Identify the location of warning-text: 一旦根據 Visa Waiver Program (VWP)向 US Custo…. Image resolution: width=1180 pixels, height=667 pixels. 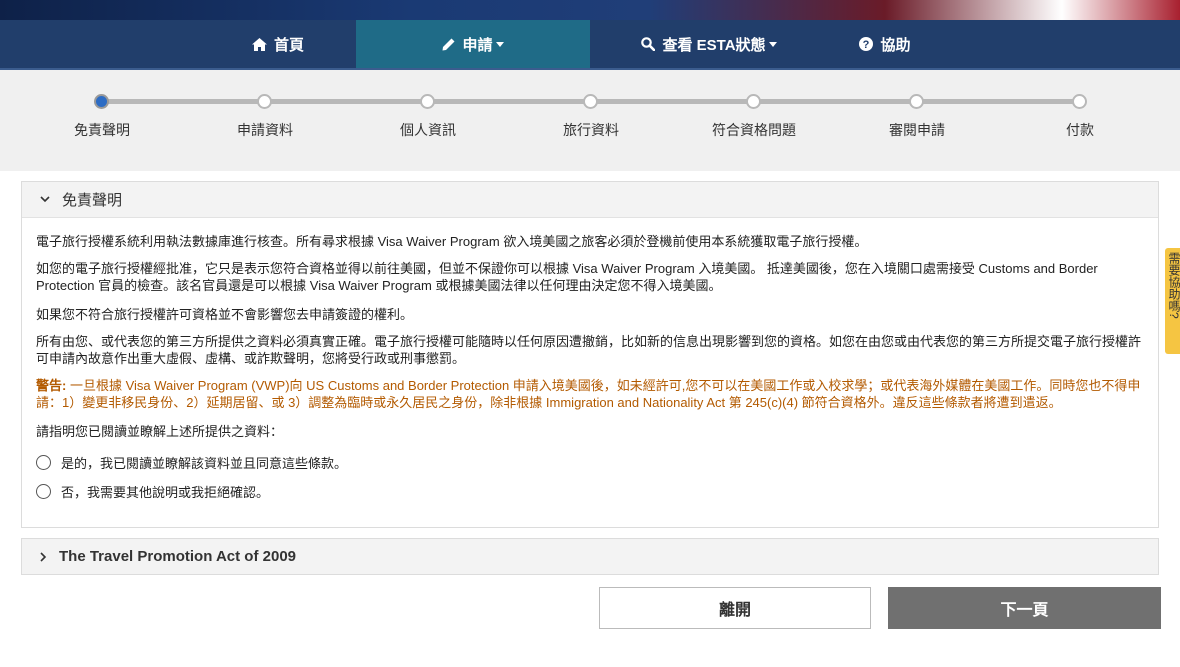
(588, 394).